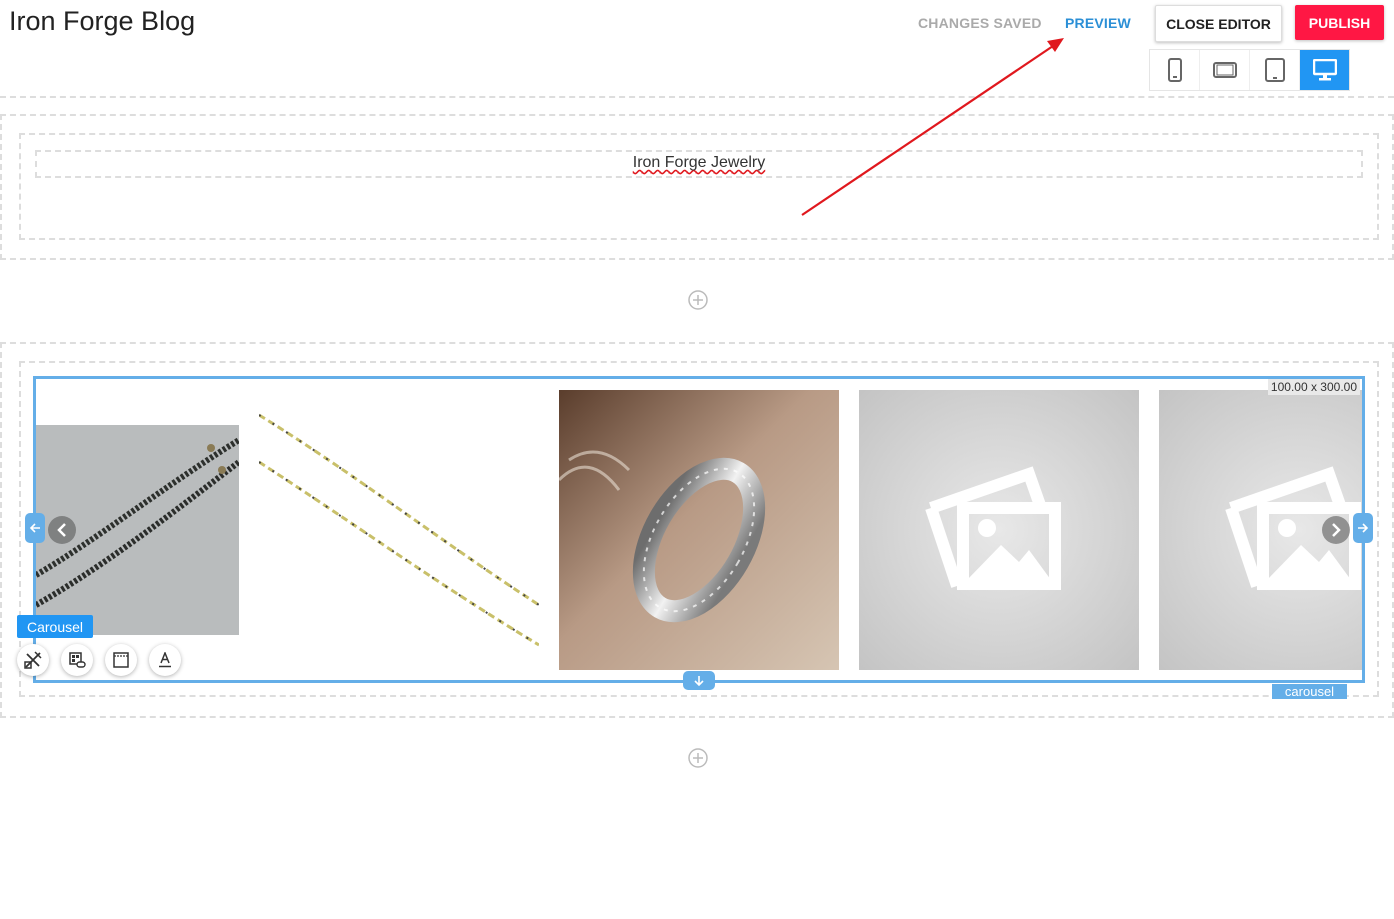  I want to click on frame-icon, so click(121, 660).